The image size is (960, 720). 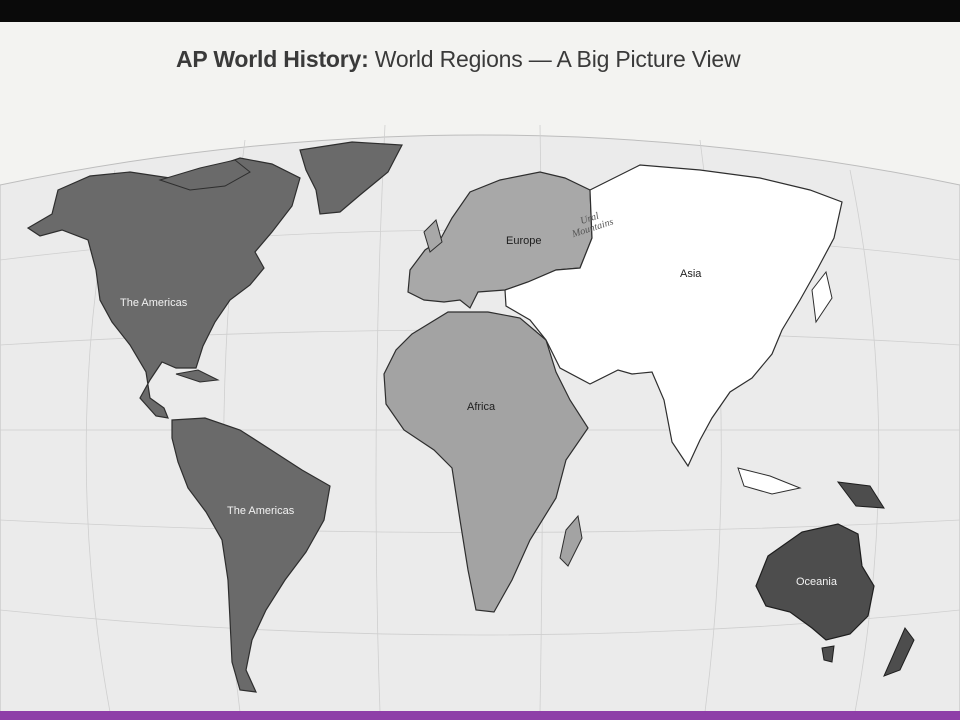 I want to click on label-americas-north: The Americas, so click(x=154, y=303).